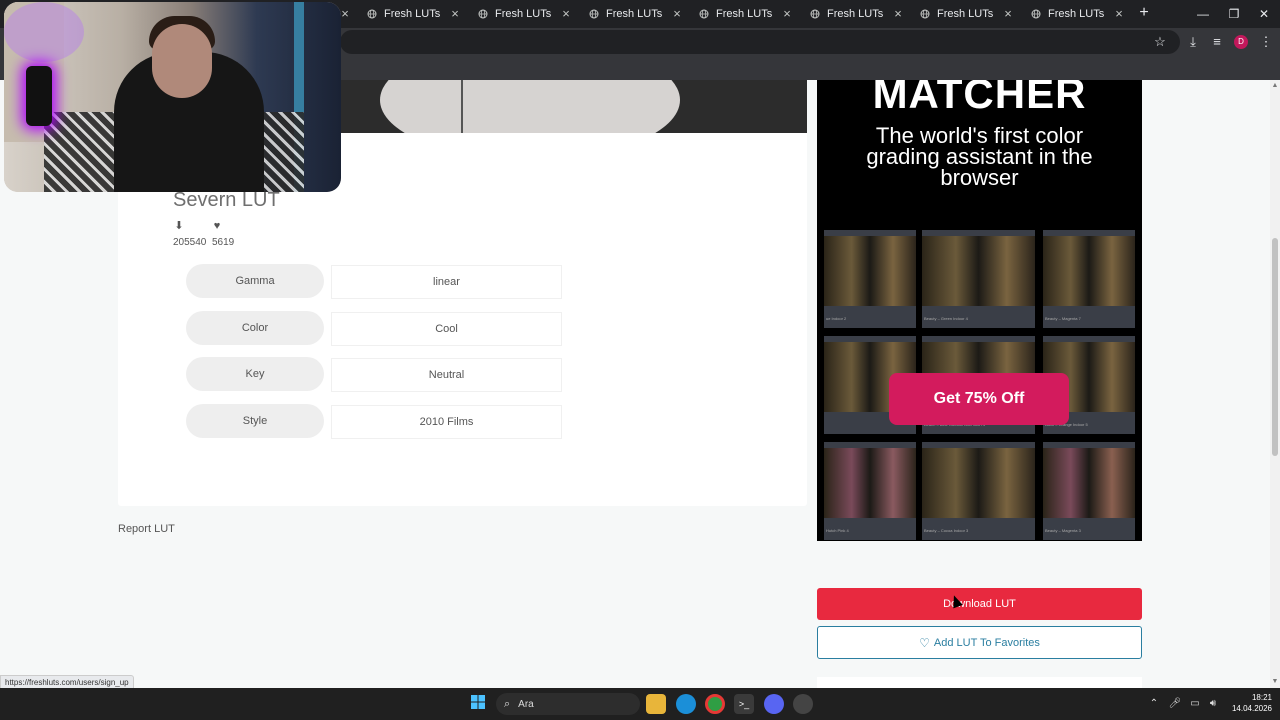 The width and height of the screenshot is (1280, 720). What do you see at coordinates (870, 491) in the screenshot?
I see `ad-thumbnail: Hutch Pink 4` at bounding box center [870, 491].